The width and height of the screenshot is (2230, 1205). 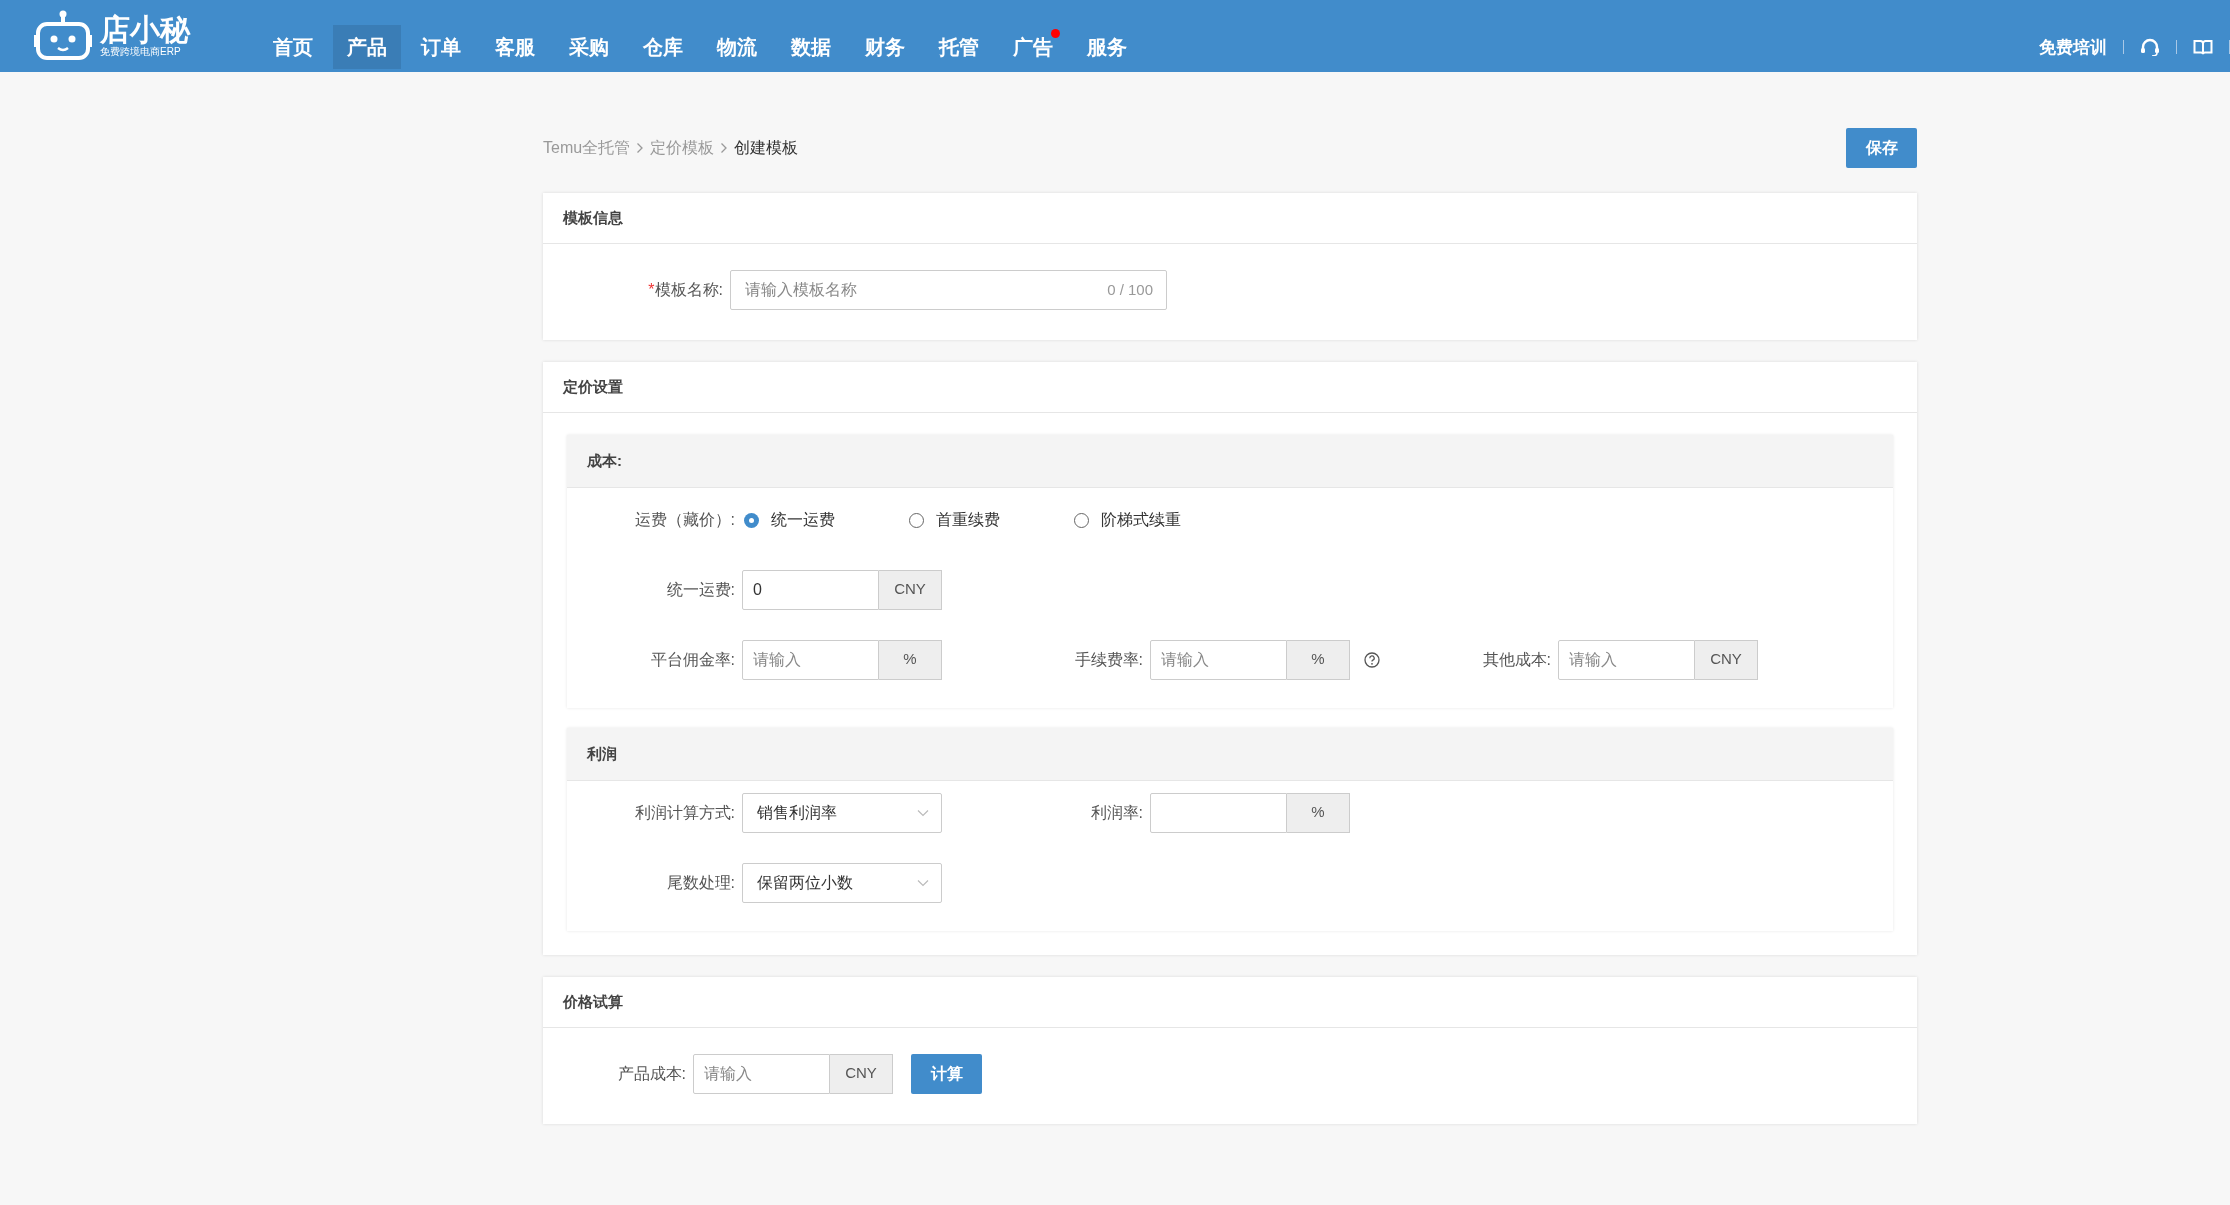 I want to click on char-counter: 0 / 100, so click(x=1130, y=289).